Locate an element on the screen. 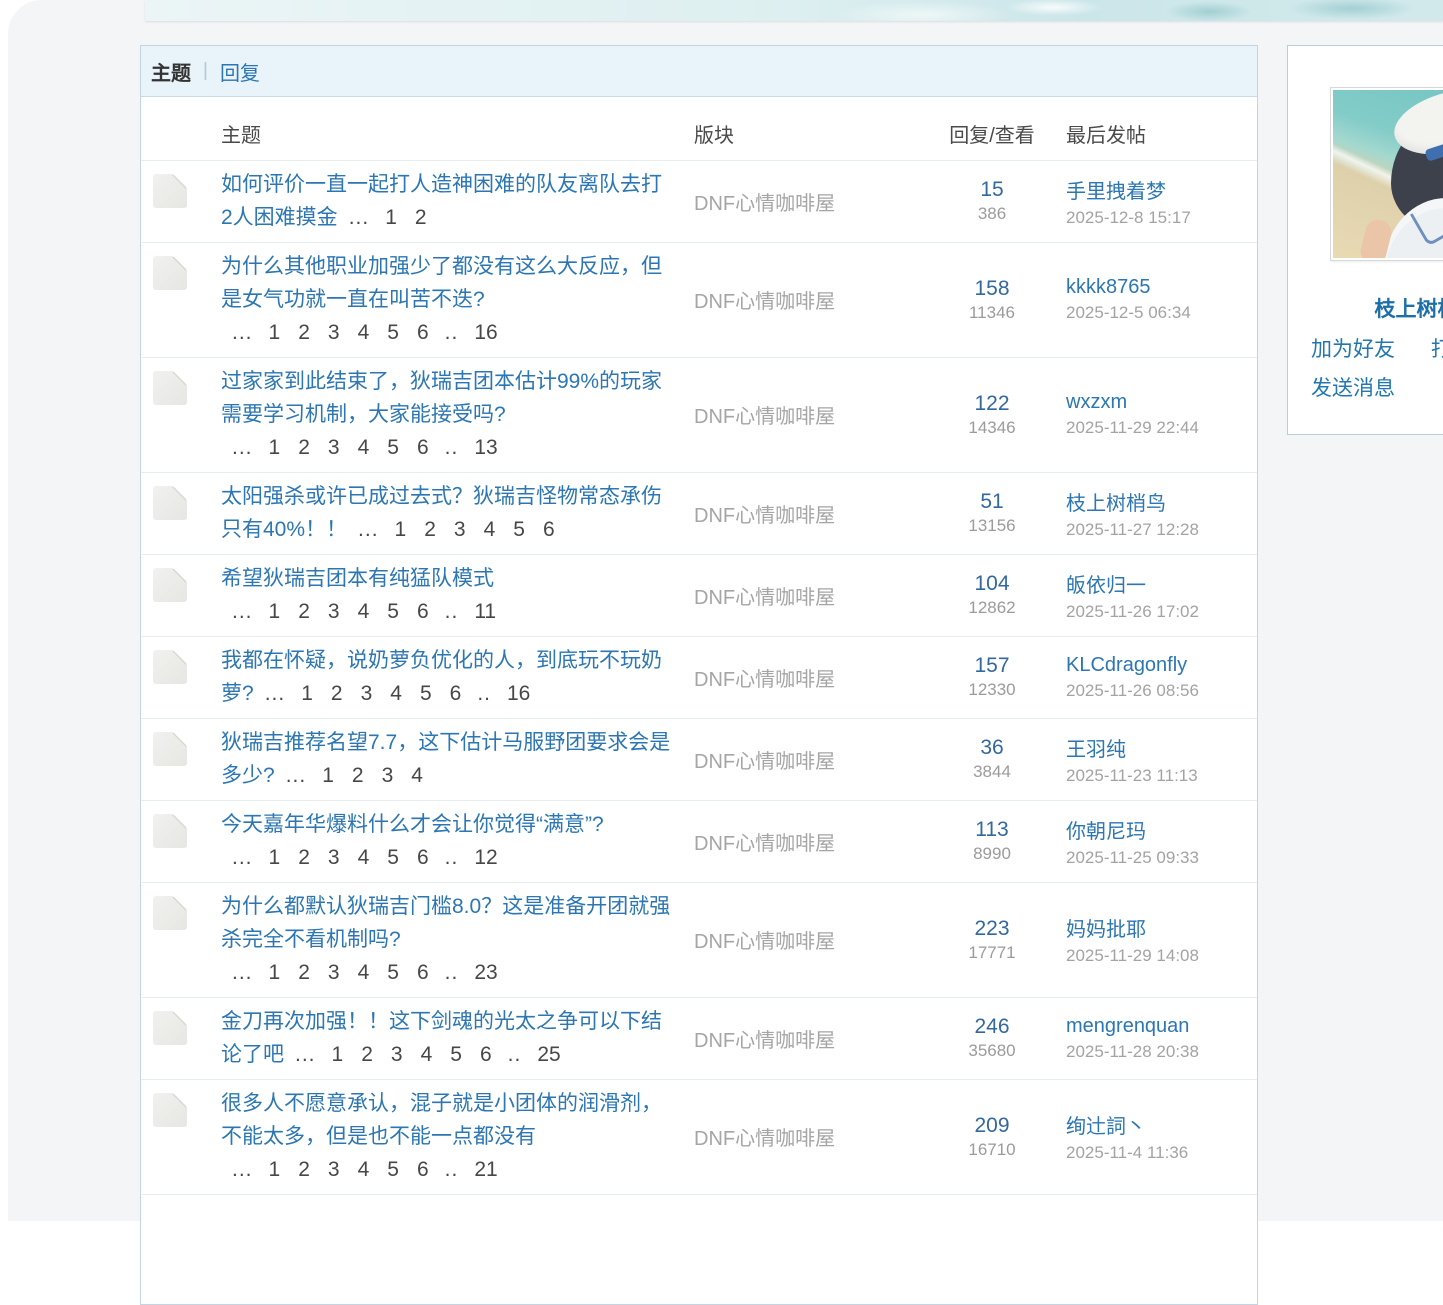 The width and height of the screenshot is (1443, 1305). page-number-link: 13 is located at coordinates (485, 447).